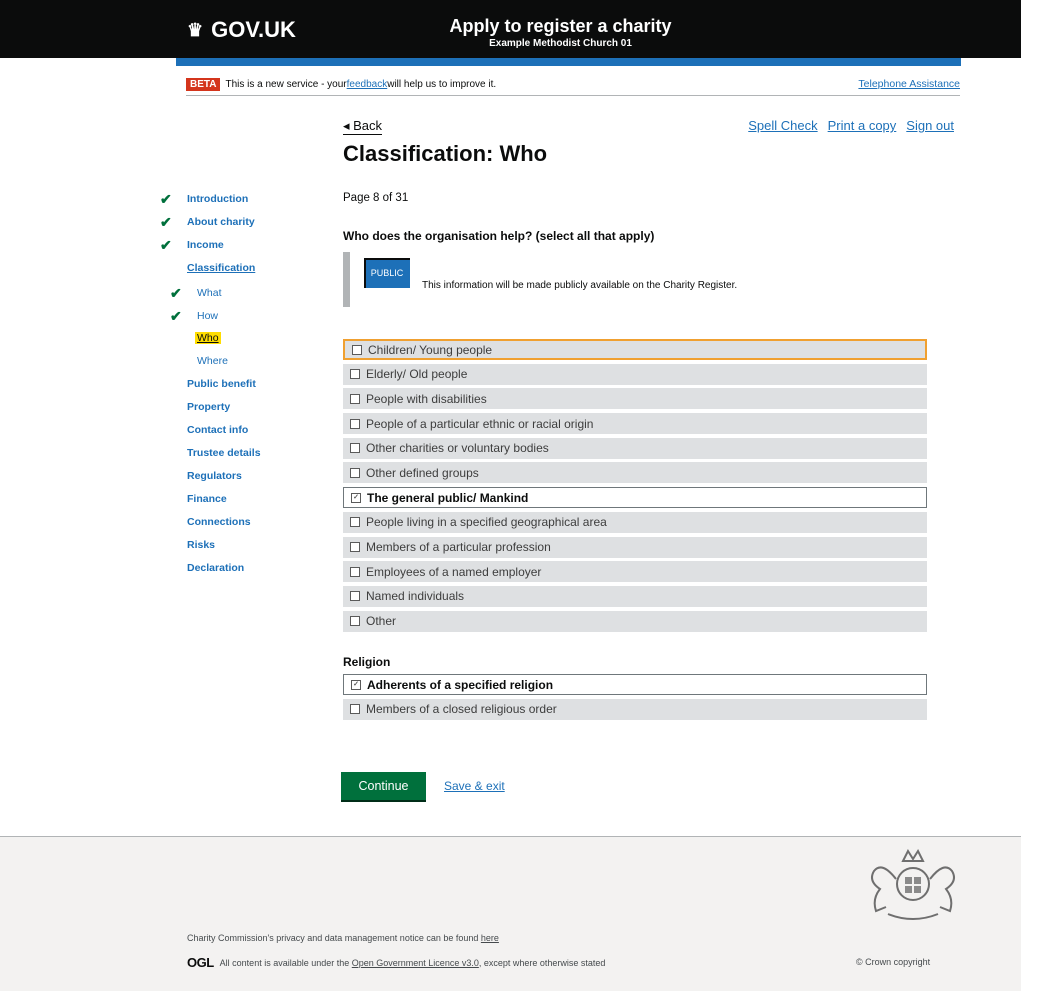  Describe the element at coordinates (209, 293) in the screenshot. I see `sidebar-item-what: What` at that location.